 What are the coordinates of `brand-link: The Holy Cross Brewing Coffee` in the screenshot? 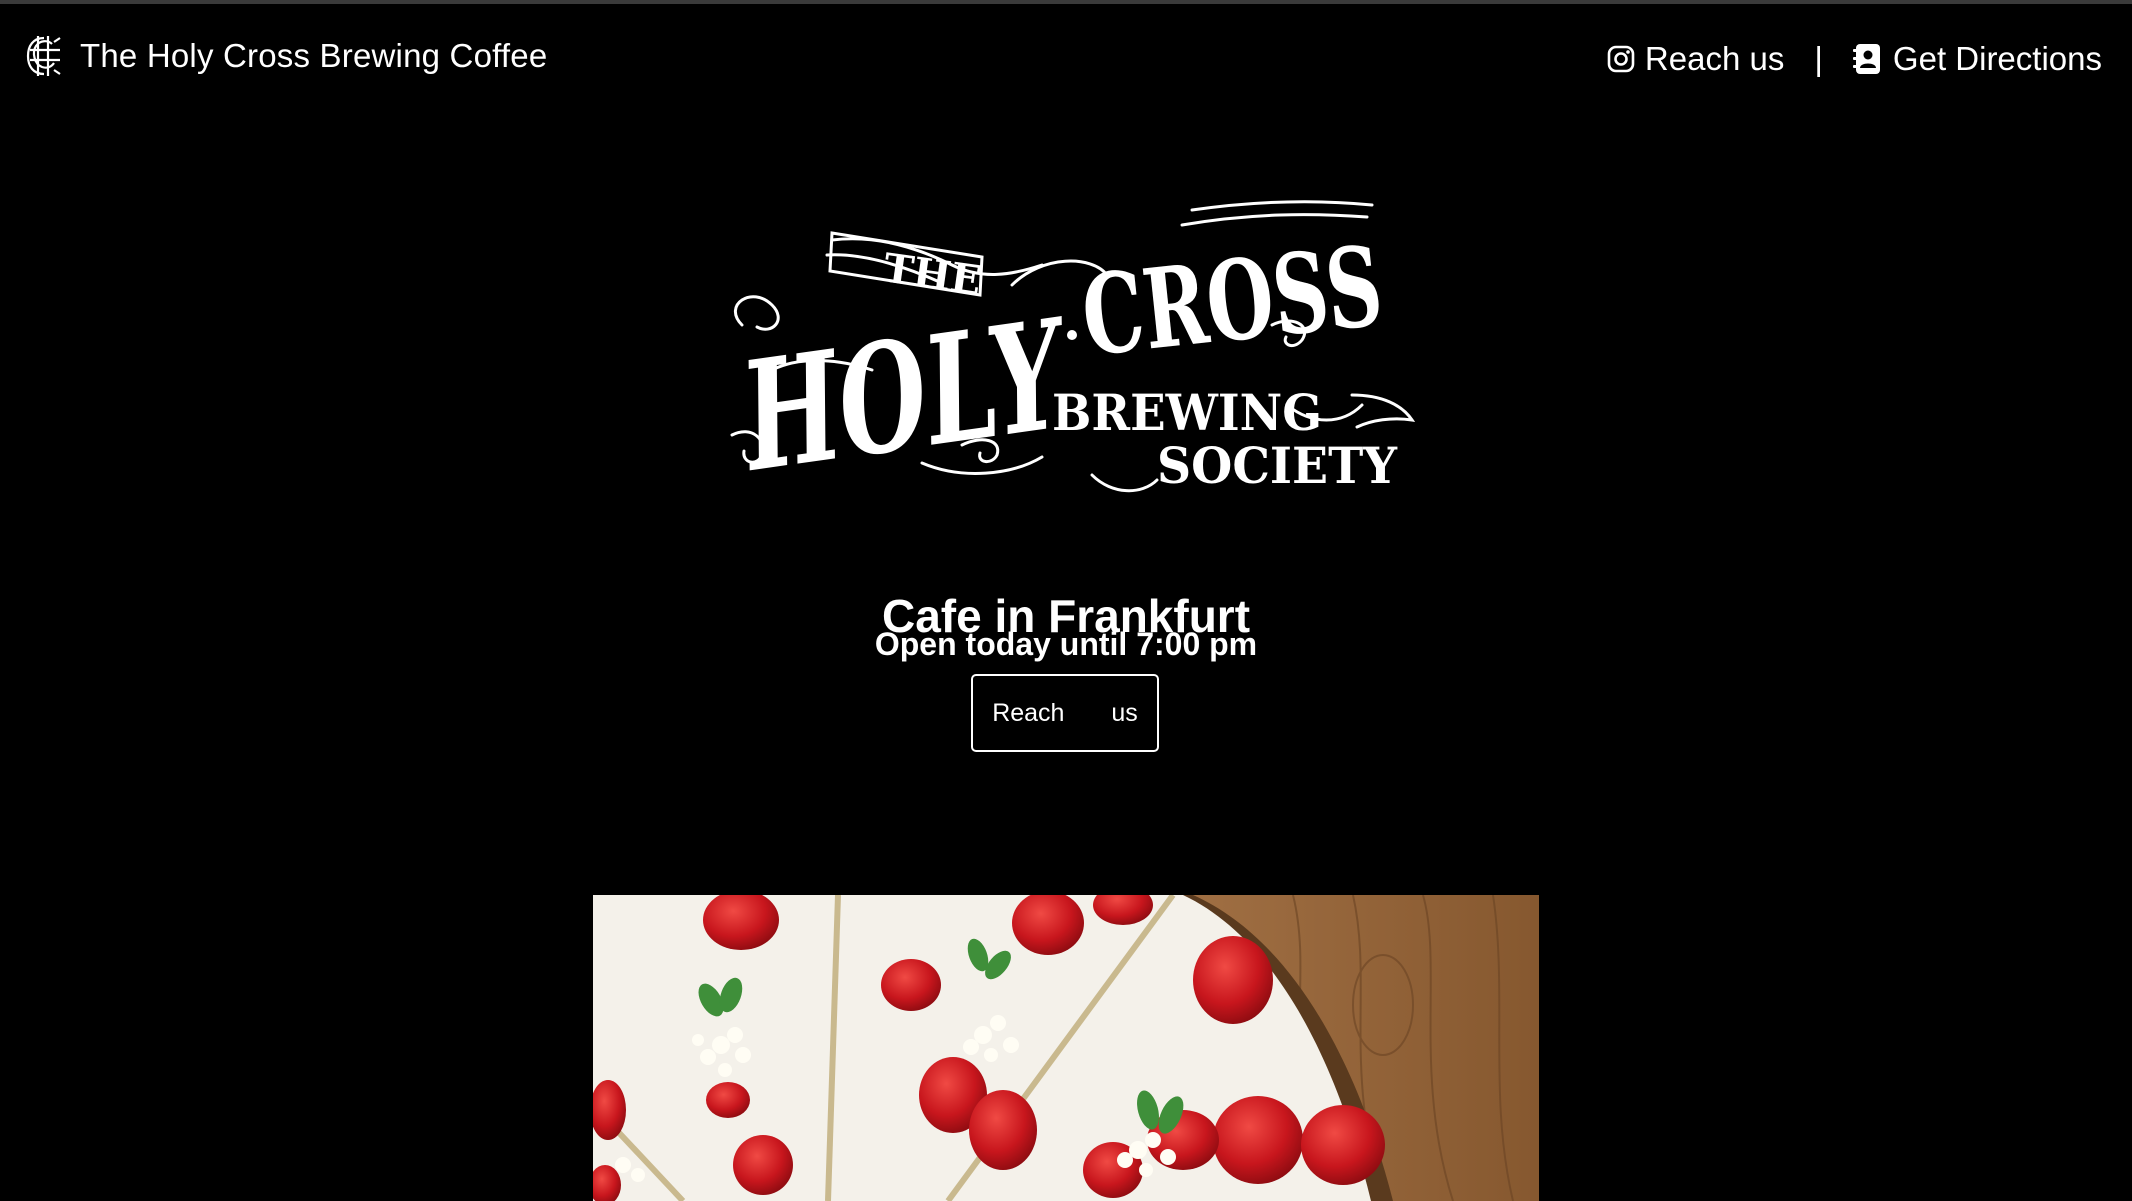 It's located at (285, 56).